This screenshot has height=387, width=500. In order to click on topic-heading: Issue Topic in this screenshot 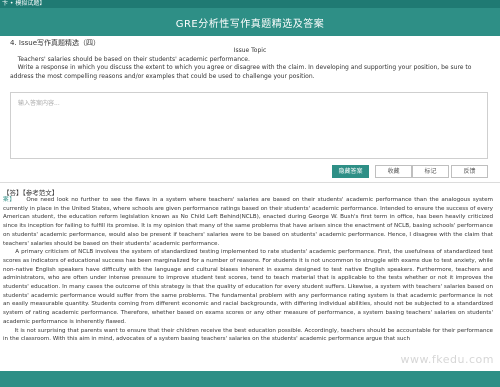, I will do `click(250, 50)`.